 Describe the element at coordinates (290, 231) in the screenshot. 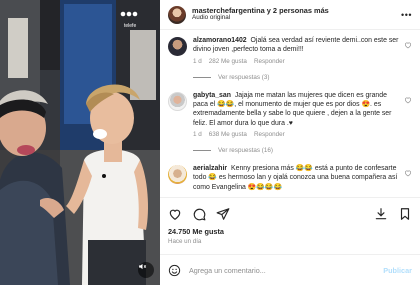

I see `likes-count: 24.750 Me gusta` at that location.